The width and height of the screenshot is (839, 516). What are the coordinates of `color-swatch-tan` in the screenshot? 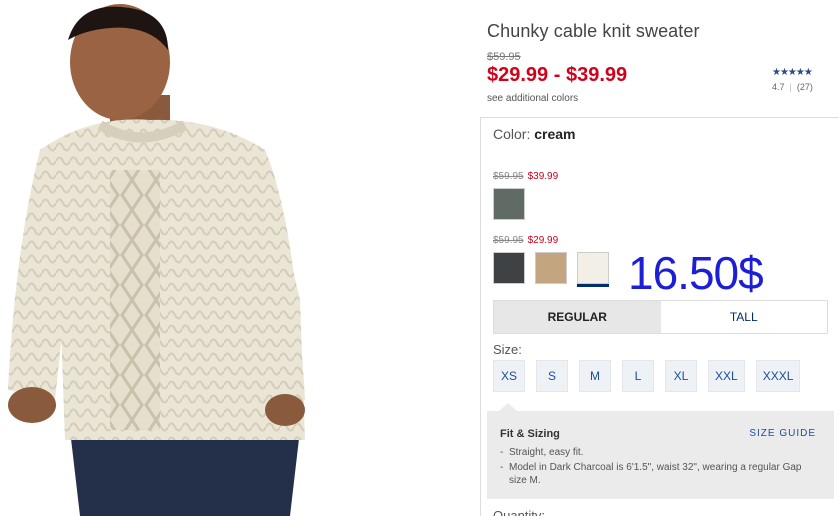 It's located at (551, 268).